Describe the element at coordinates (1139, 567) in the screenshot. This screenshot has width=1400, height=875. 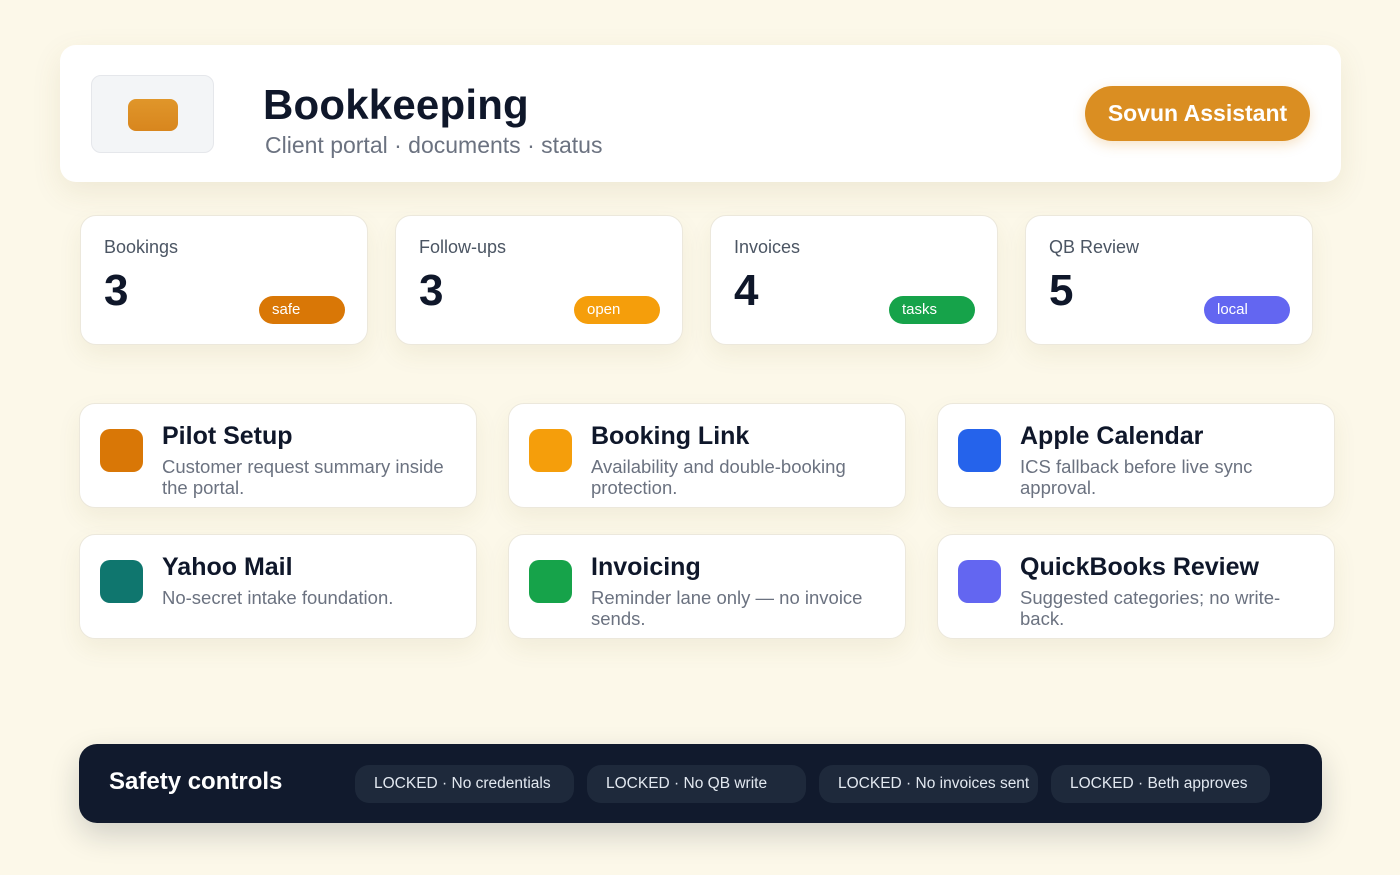
I see `feature-title: QuickBooks Review` at that location.